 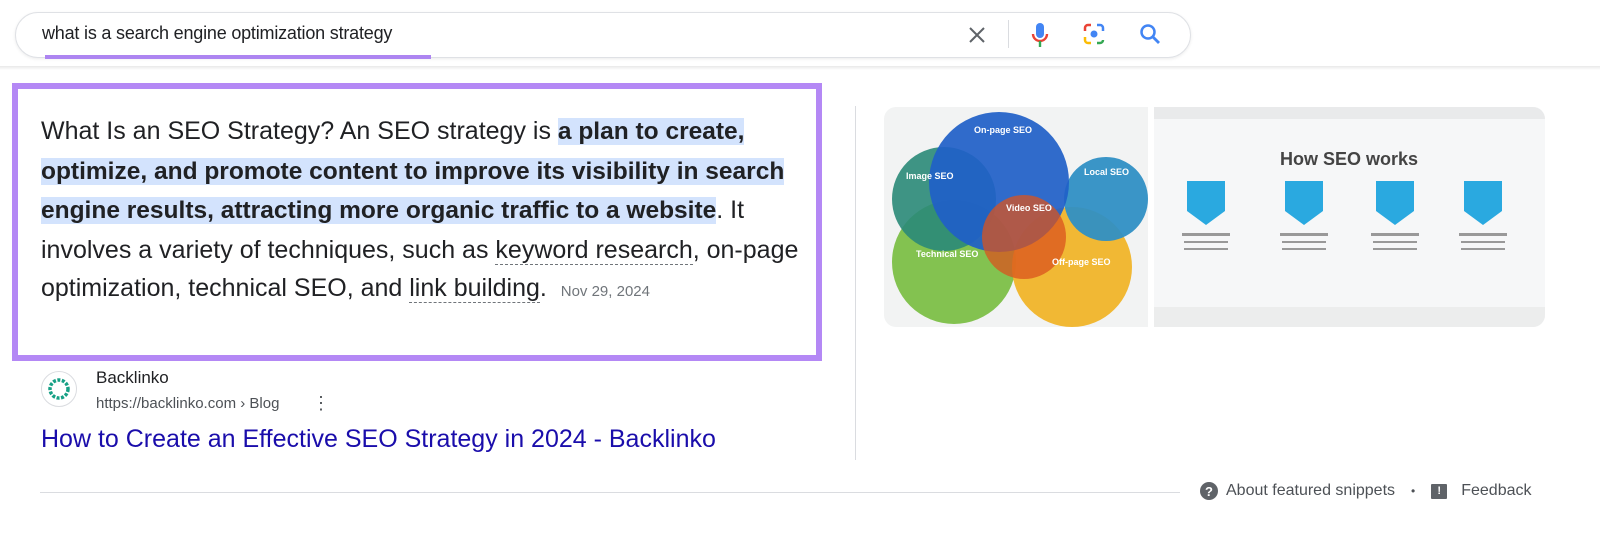 I want to click on svg-text: On-page SEO, so click(x=1003, y=130).